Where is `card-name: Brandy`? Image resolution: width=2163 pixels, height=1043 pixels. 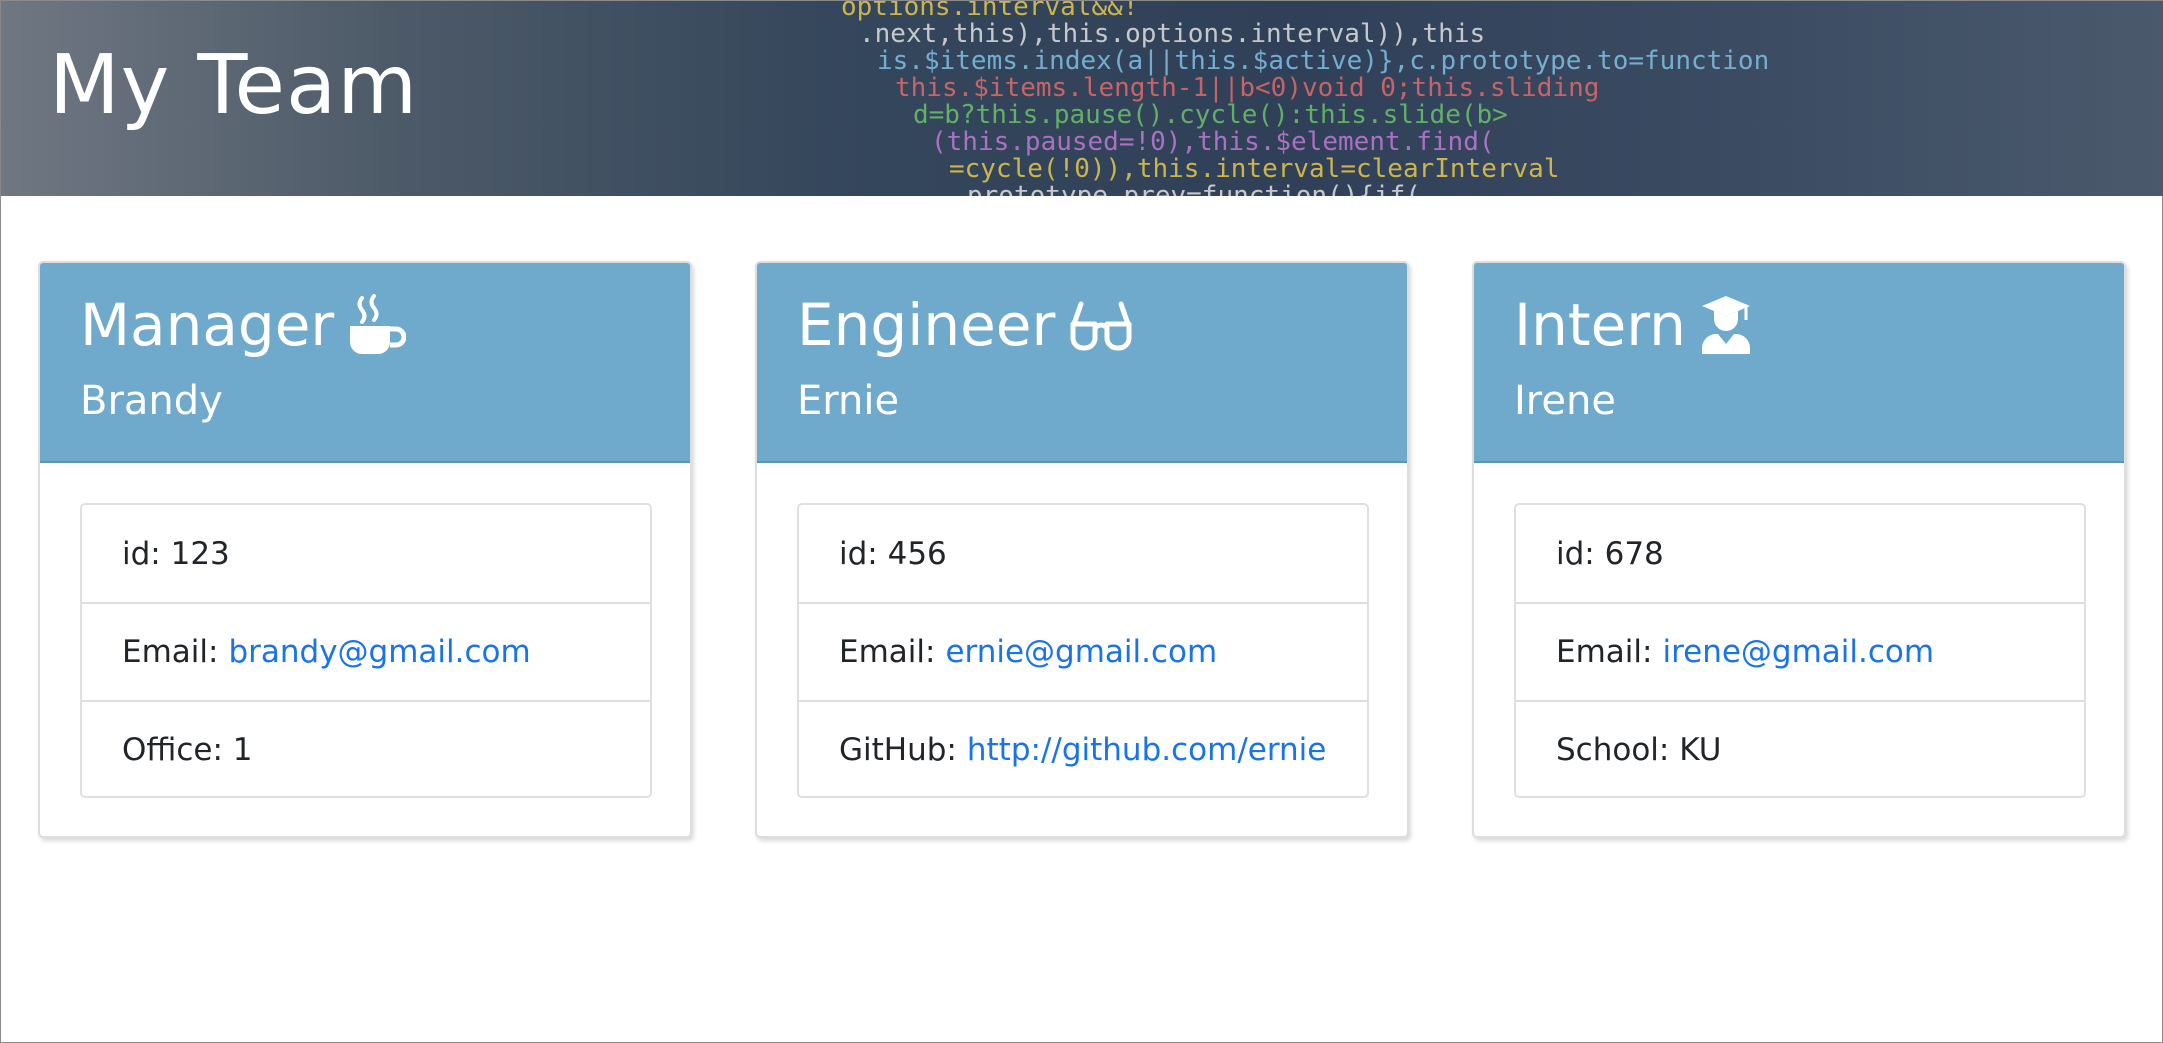 card-name: Brandy is located at coordinates (151, 401).